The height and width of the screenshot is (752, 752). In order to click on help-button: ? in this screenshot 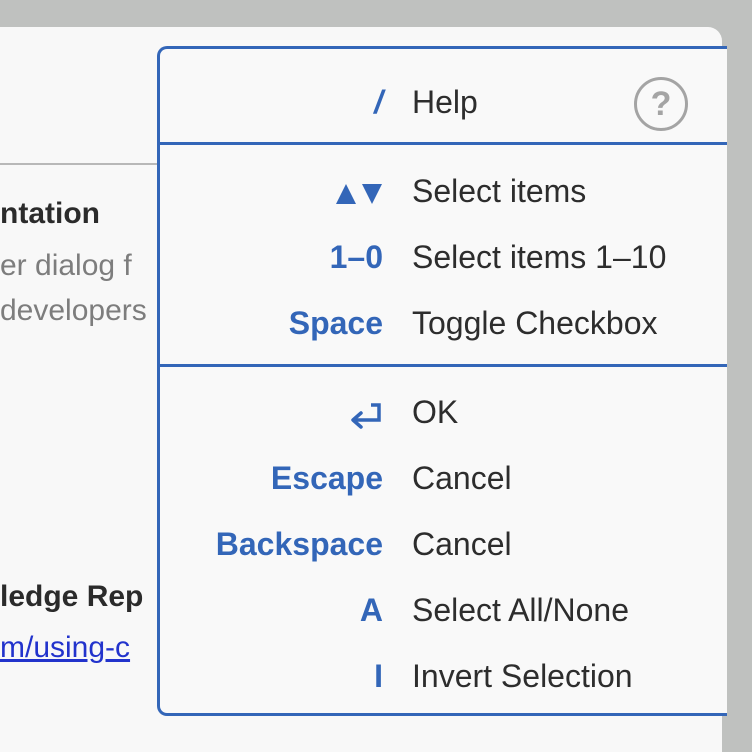, I will do `click(661, 104)`.